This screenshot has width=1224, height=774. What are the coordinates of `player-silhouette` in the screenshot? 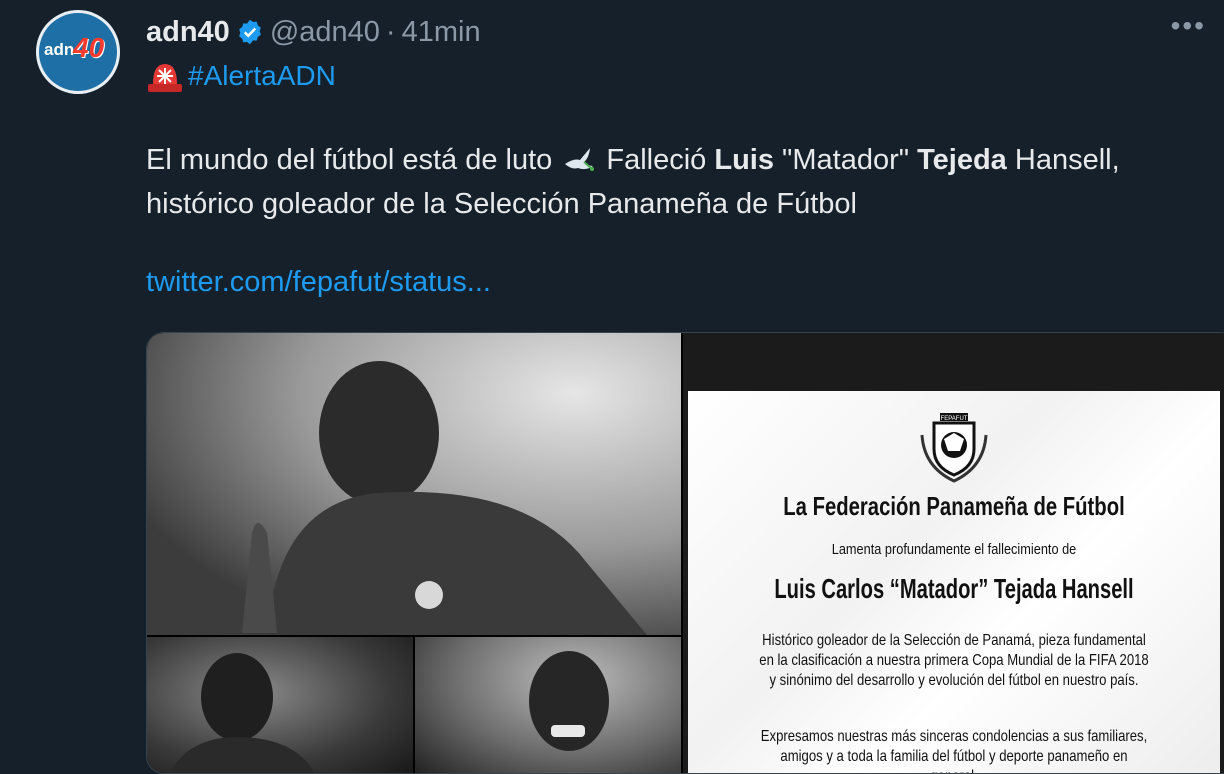 It's located at (444, 498).